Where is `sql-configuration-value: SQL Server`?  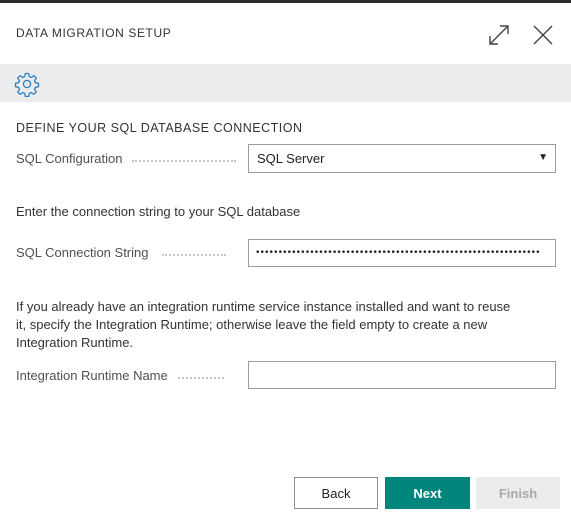
sql-configuration-value: SQL Server is located at coordinates (291, 158).